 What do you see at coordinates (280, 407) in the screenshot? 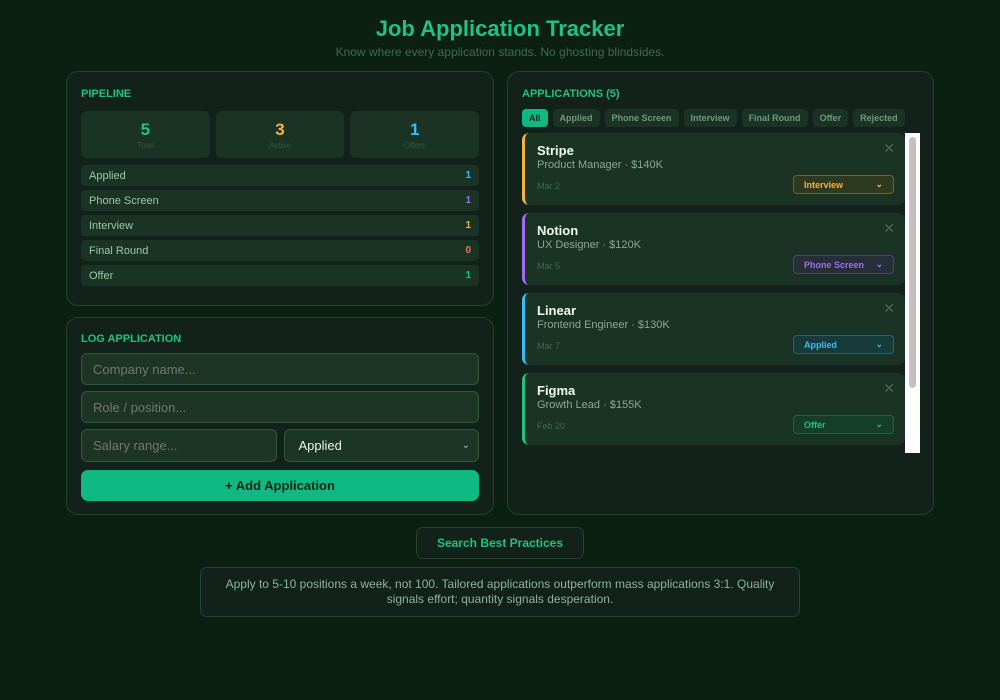
I see `role-input` at bounding box center [280, 407].